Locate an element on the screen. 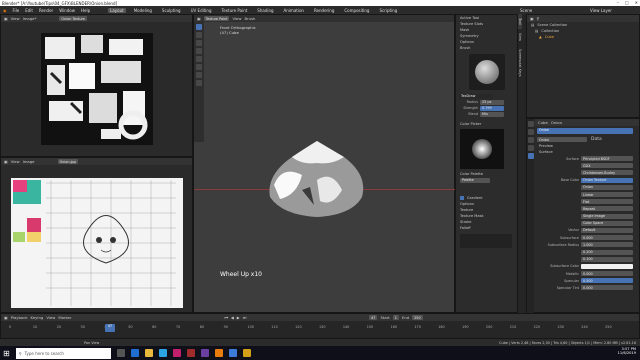 This screenshot has height=360, width=640. section-color-picker: Color Picker is located at coordinates (486, 124).